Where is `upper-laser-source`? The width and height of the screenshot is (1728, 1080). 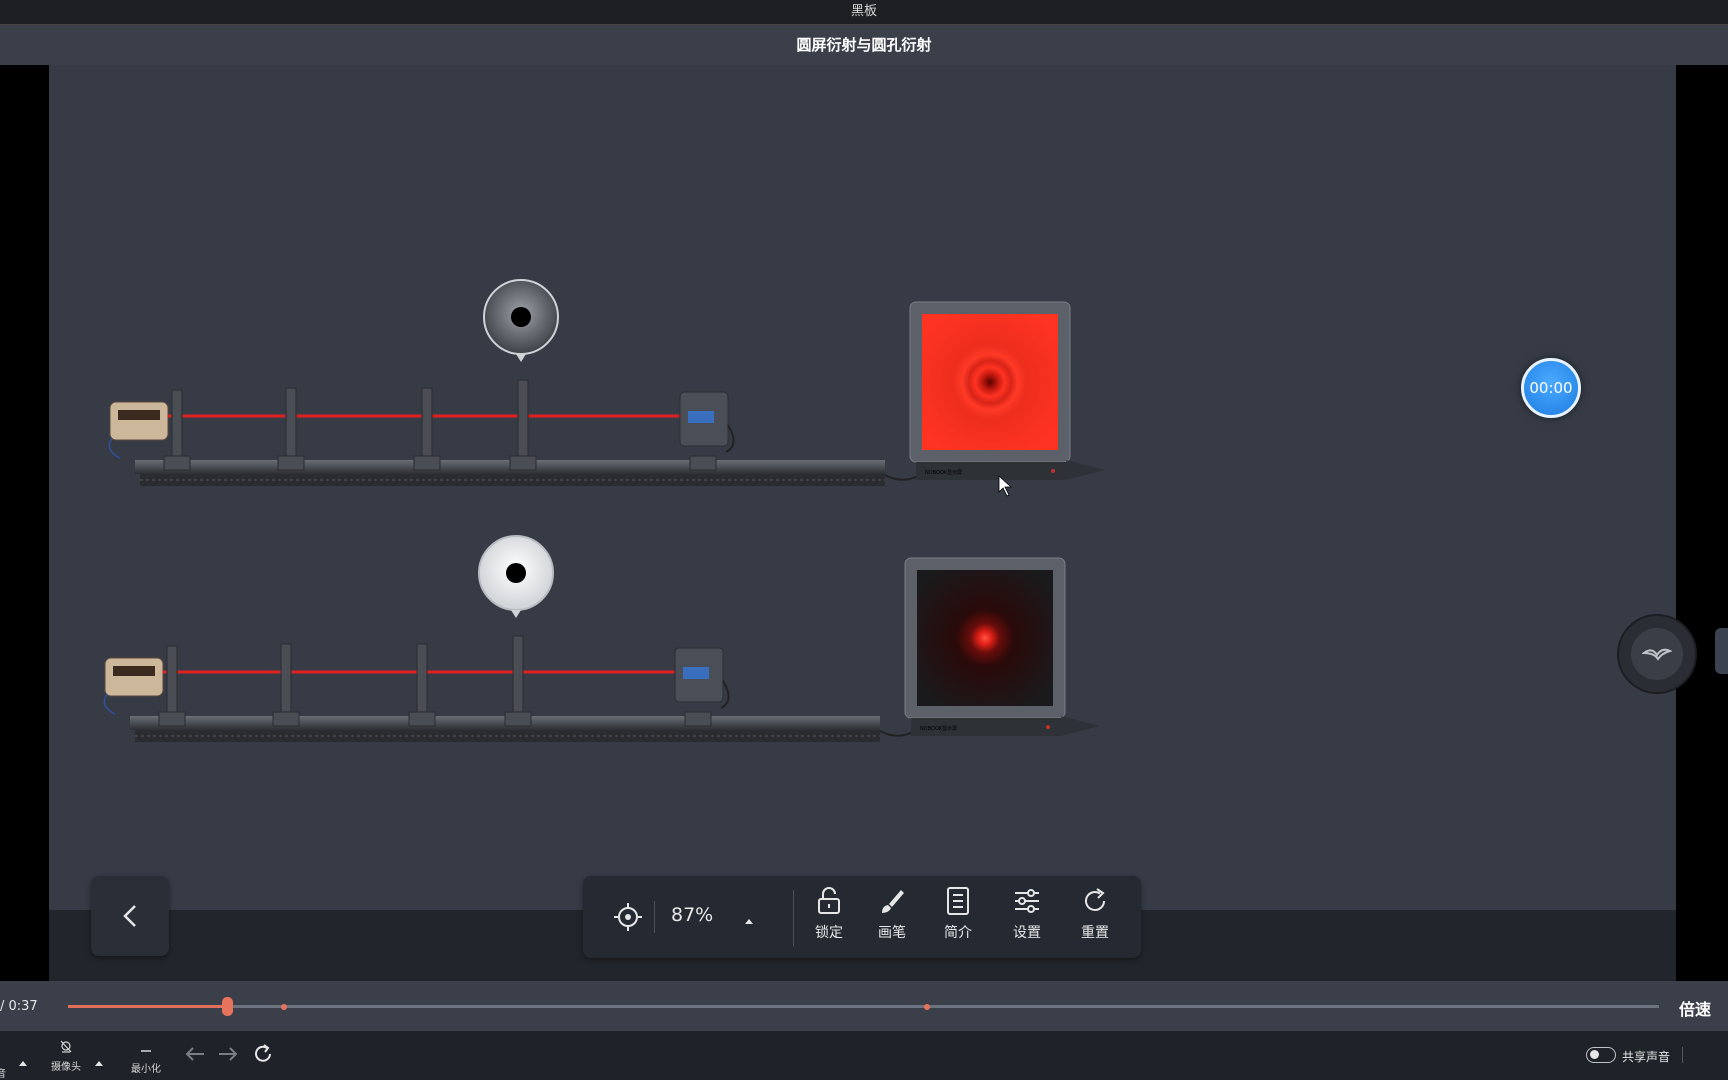
upper-laser-source is located at coordinates (139, 421).